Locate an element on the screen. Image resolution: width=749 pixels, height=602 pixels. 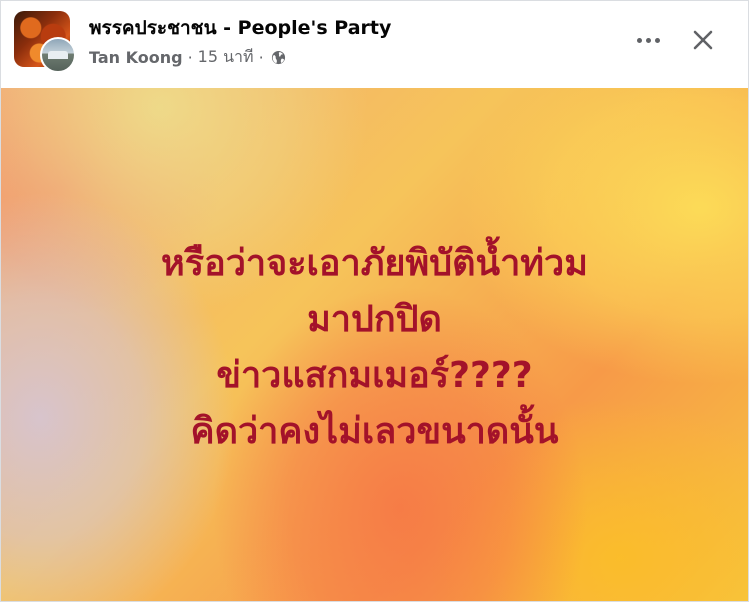
post-text-line: ข่าวแสกมเมอร์???? is located at coordinates (374, 375).